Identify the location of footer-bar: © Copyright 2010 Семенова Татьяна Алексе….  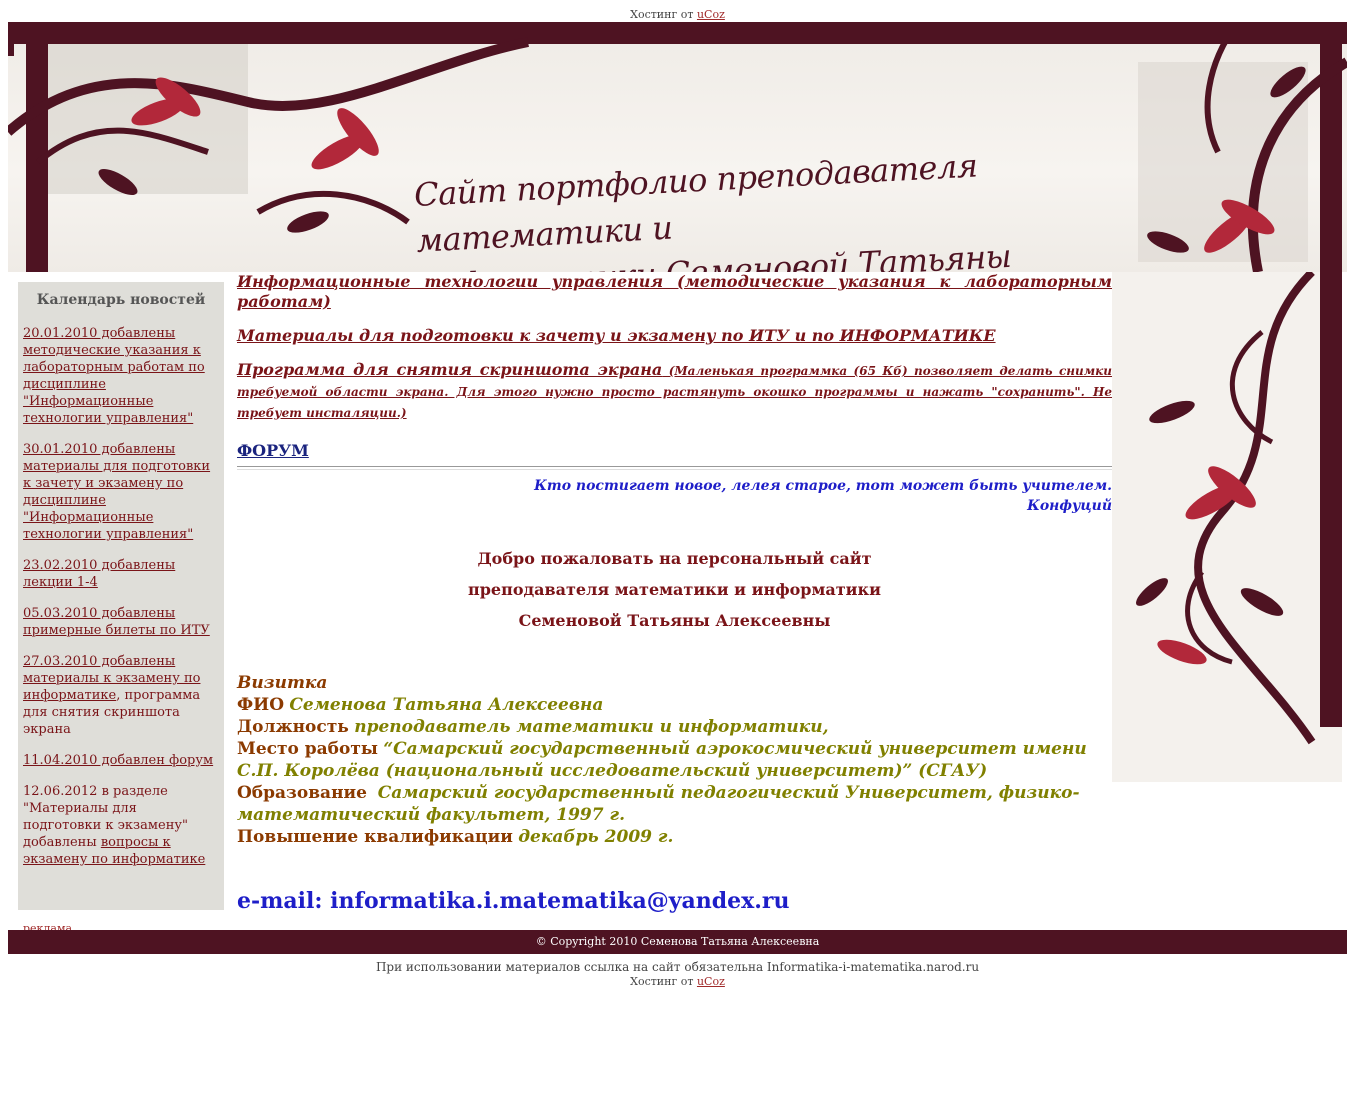
(677, 942).